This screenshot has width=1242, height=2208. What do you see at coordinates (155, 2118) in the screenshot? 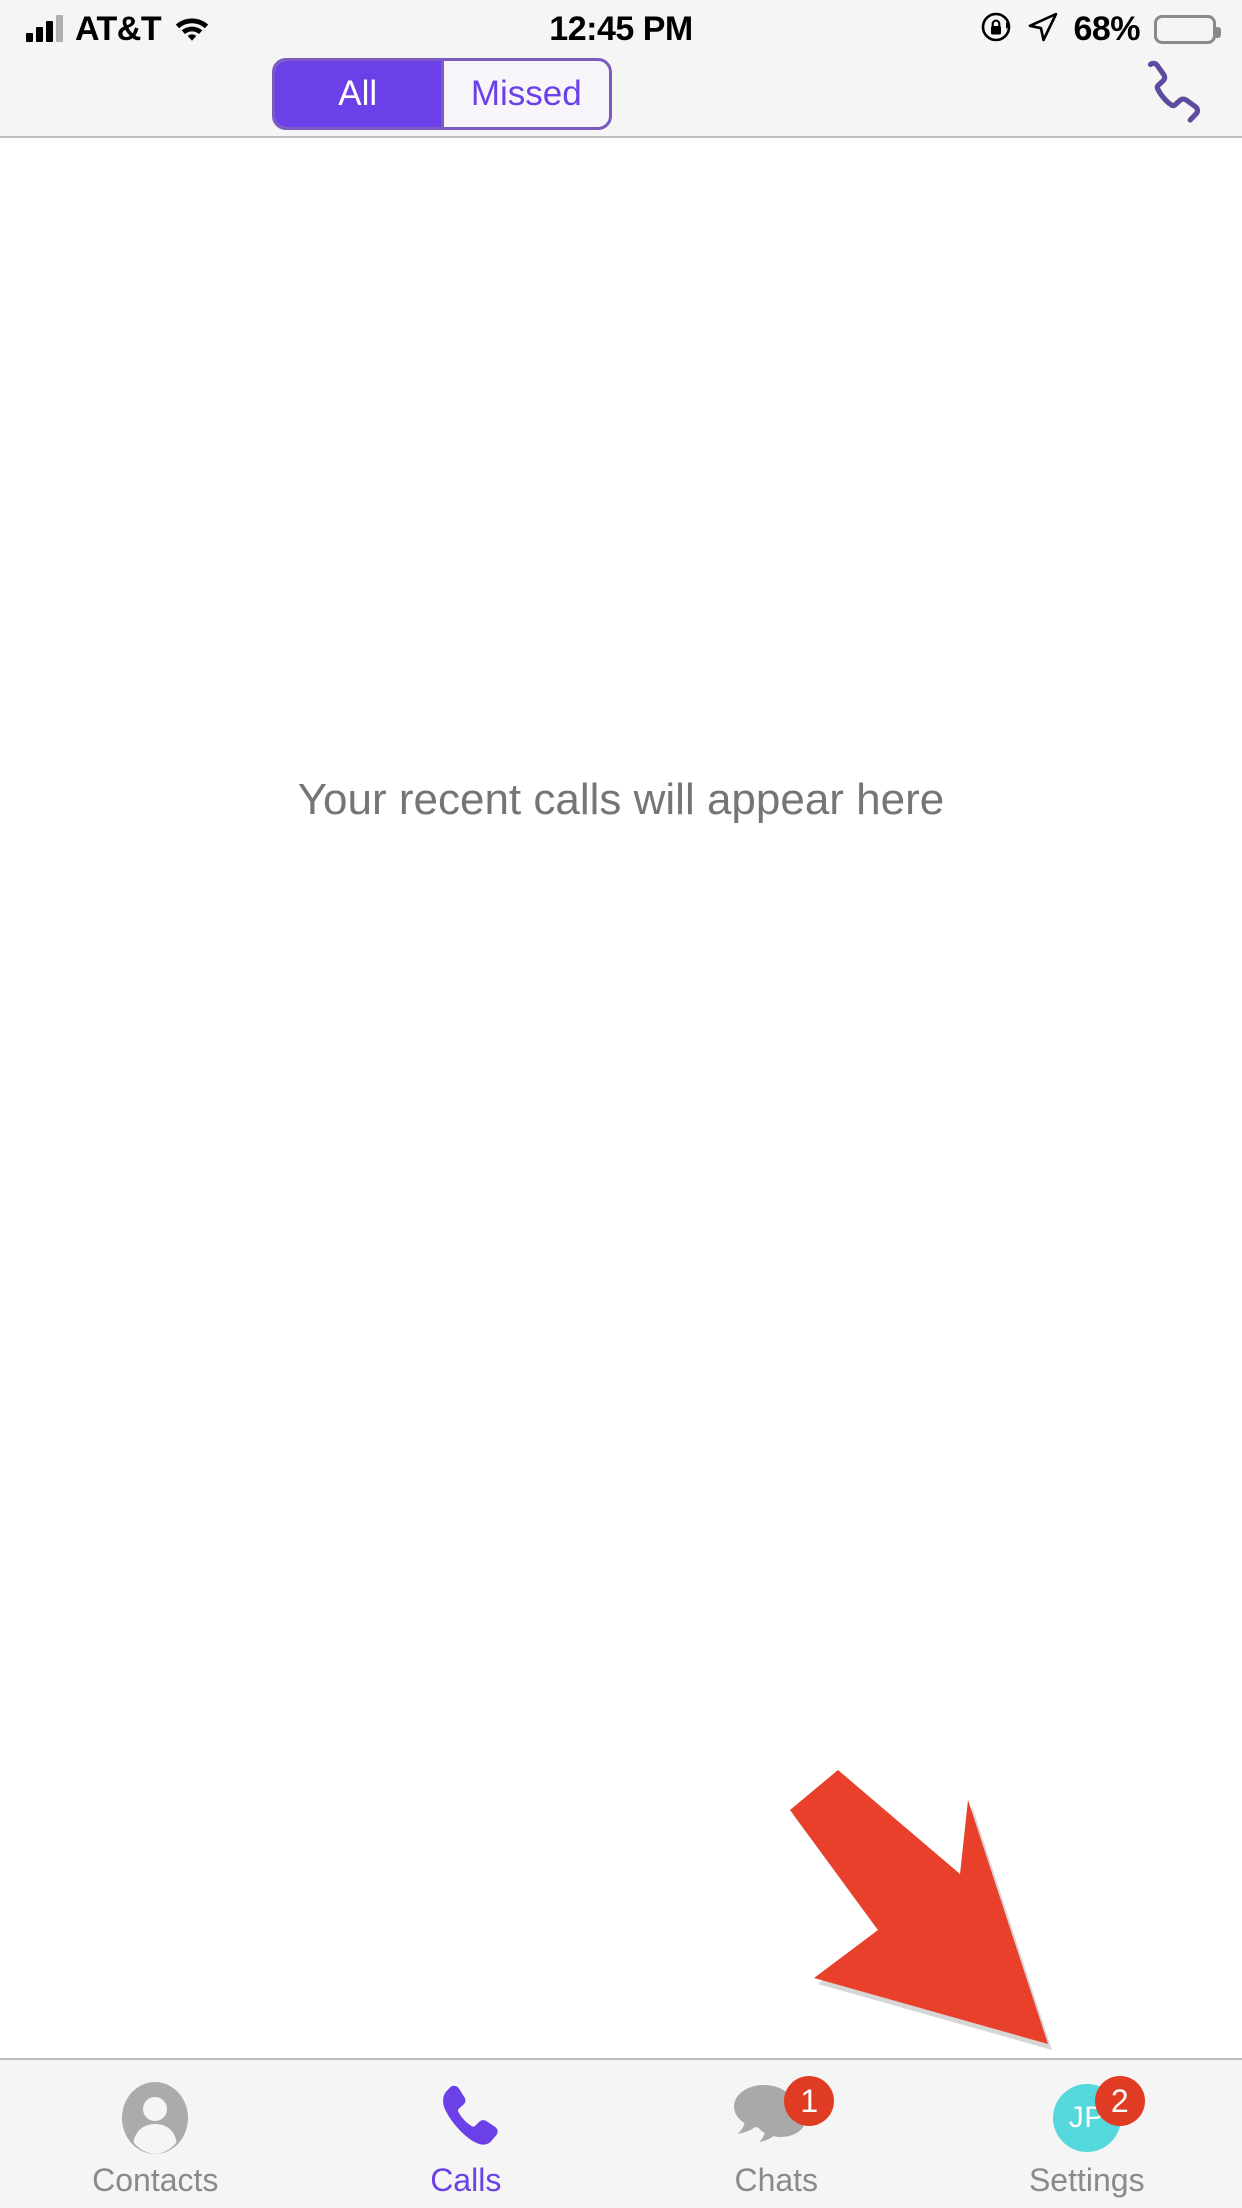
I see `contact-avatar-icon` at bounding box center [155, 2118].